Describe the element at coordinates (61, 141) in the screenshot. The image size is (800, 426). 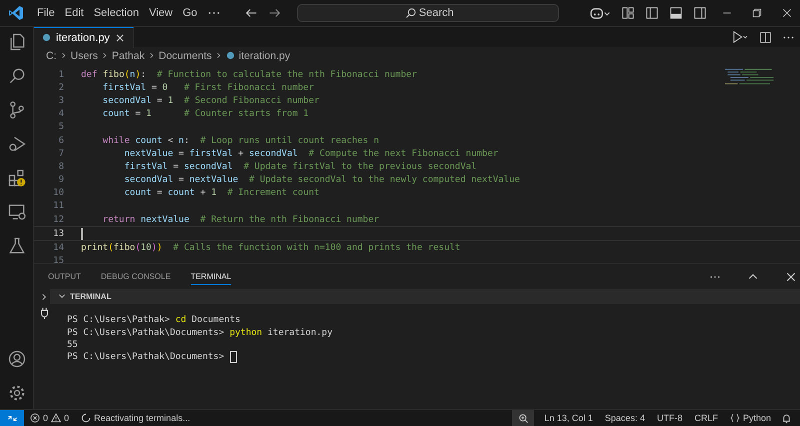
I see `line-number: 6` at that location.